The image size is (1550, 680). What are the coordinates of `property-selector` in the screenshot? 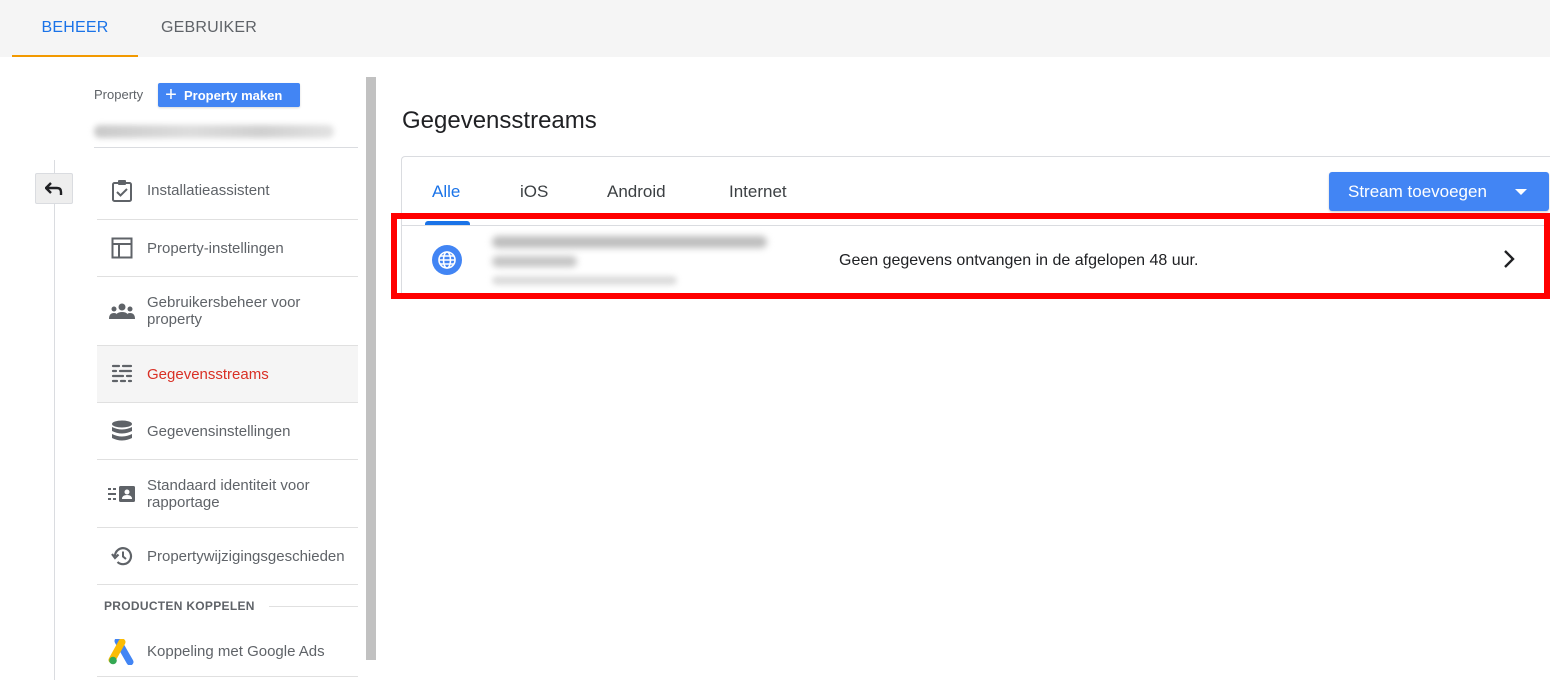 It's located at (226, 134).